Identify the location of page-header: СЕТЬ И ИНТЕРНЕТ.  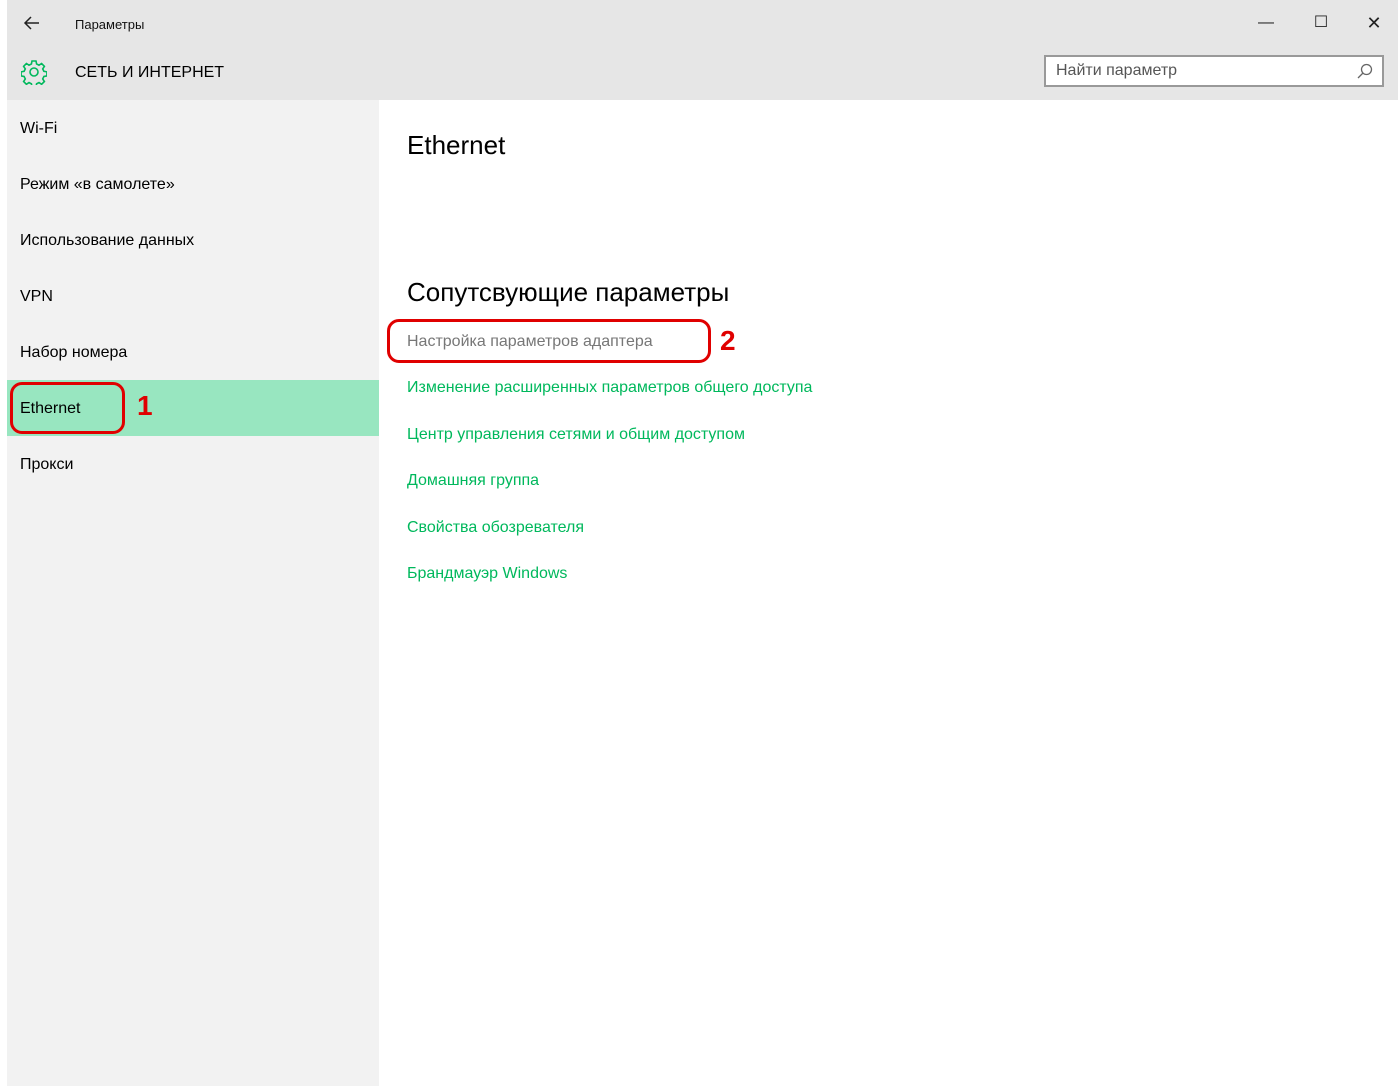
(702, 75).